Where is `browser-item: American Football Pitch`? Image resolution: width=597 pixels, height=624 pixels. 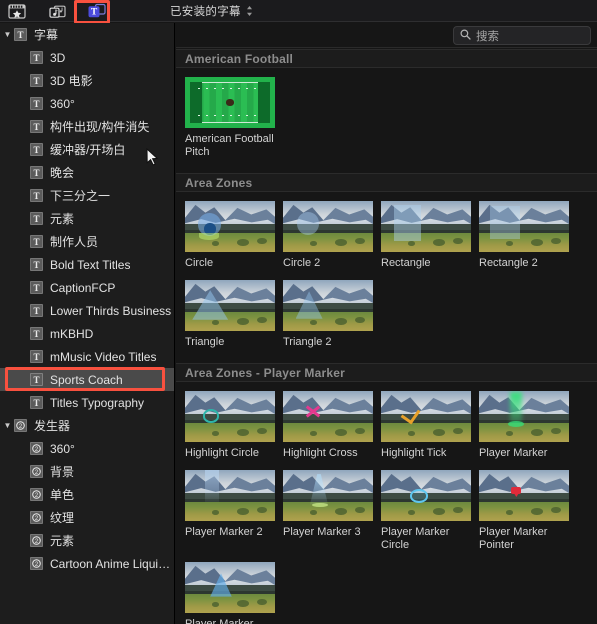 browser-item: American Football Pitch is located at coordinates (234, 118).